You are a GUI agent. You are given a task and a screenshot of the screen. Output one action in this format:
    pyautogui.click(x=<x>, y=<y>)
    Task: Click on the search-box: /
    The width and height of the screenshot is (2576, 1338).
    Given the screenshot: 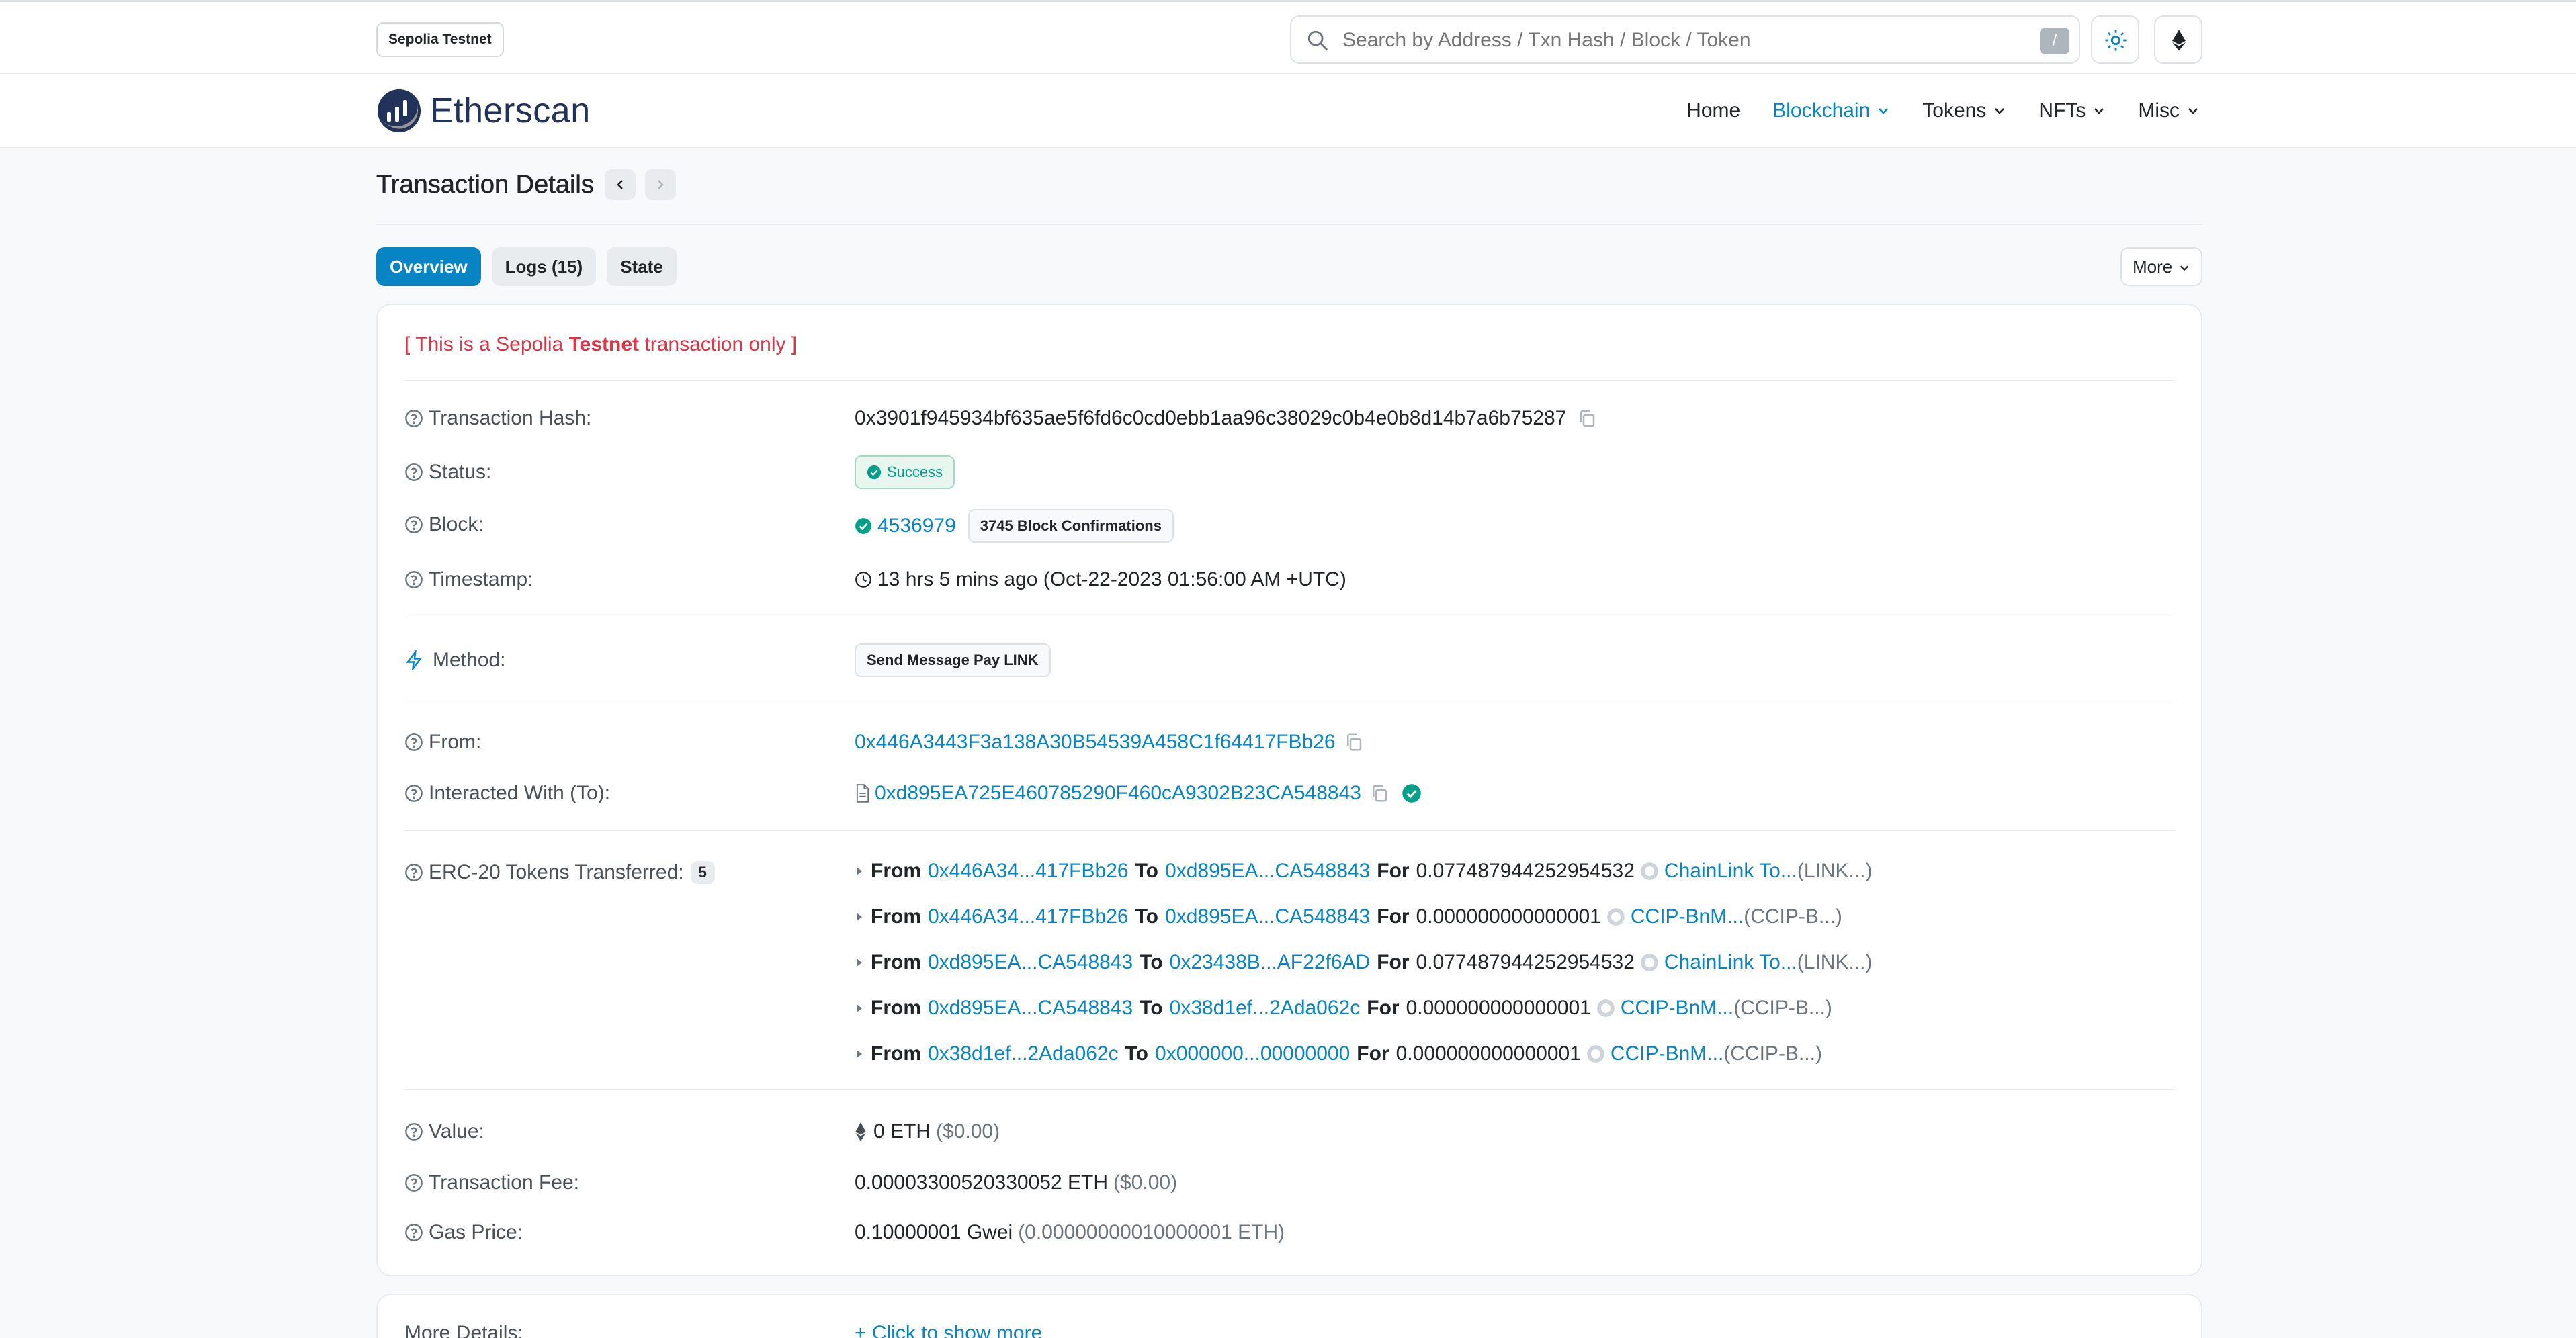 What is the action you would take?
    pyautogui.click(x=1685, y=40)
    